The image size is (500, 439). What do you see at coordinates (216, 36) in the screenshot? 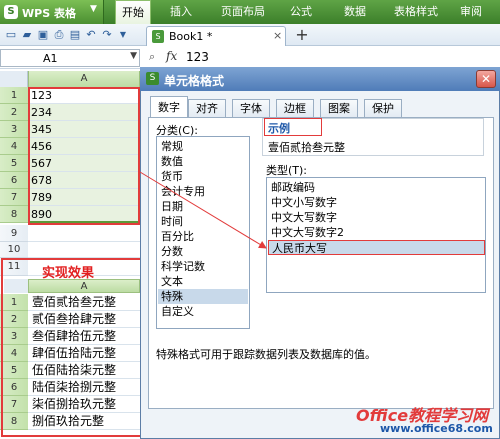
I see `tab-book1: S Book1 * ×` at bounding box center [216, 36].